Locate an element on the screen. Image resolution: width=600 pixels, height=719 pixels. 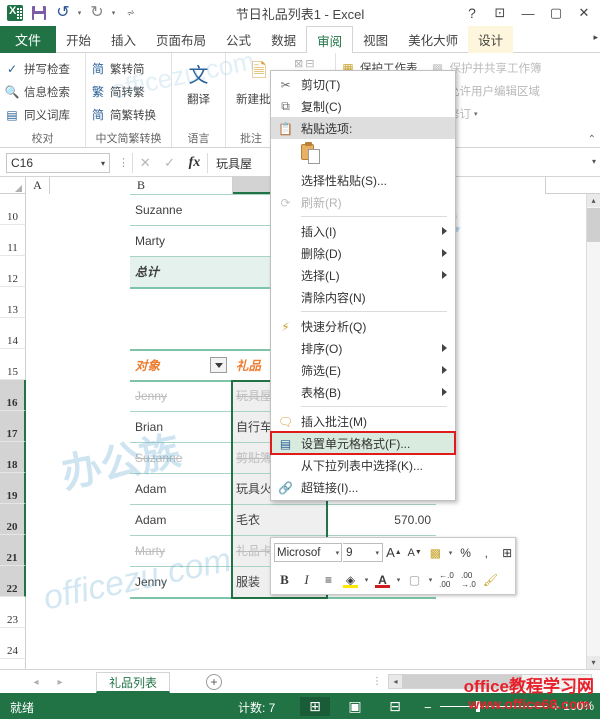
tab-8: 设计 is located at coordinates (491, 39).